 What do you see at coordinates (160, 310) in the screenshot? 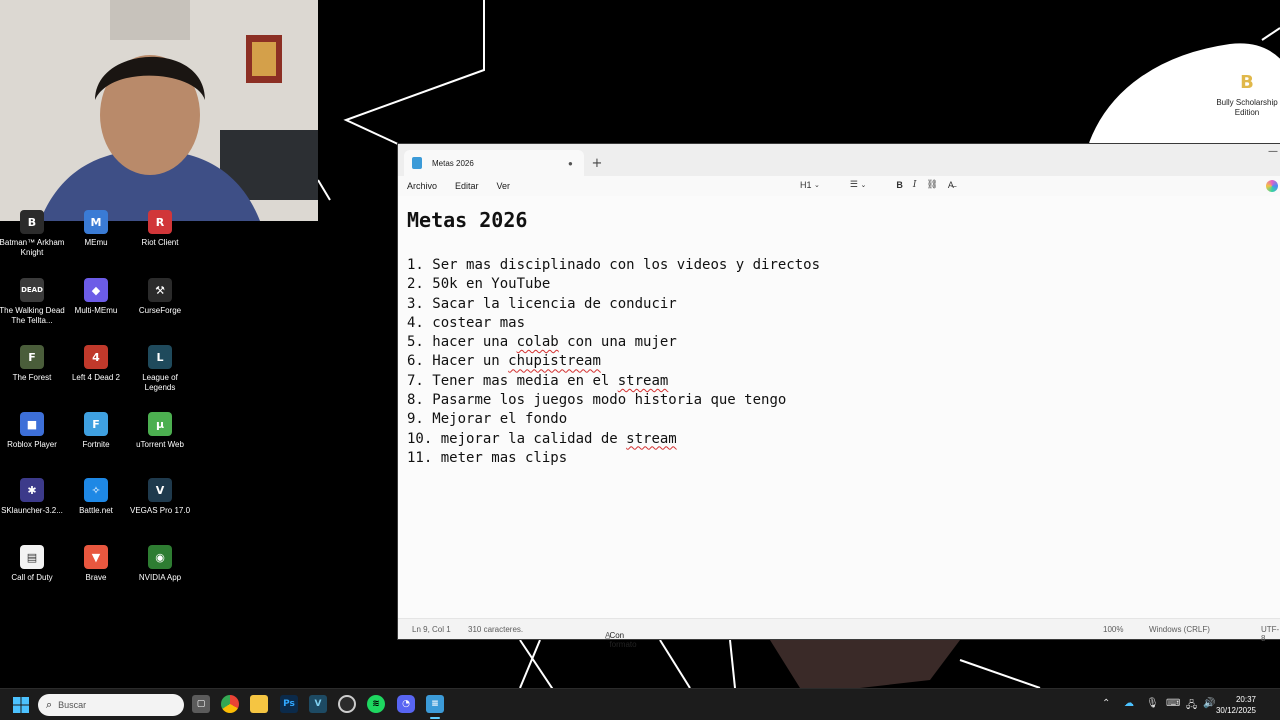
I see `desktop-icon-label: CurseForge` at bounding box center [160, 310].